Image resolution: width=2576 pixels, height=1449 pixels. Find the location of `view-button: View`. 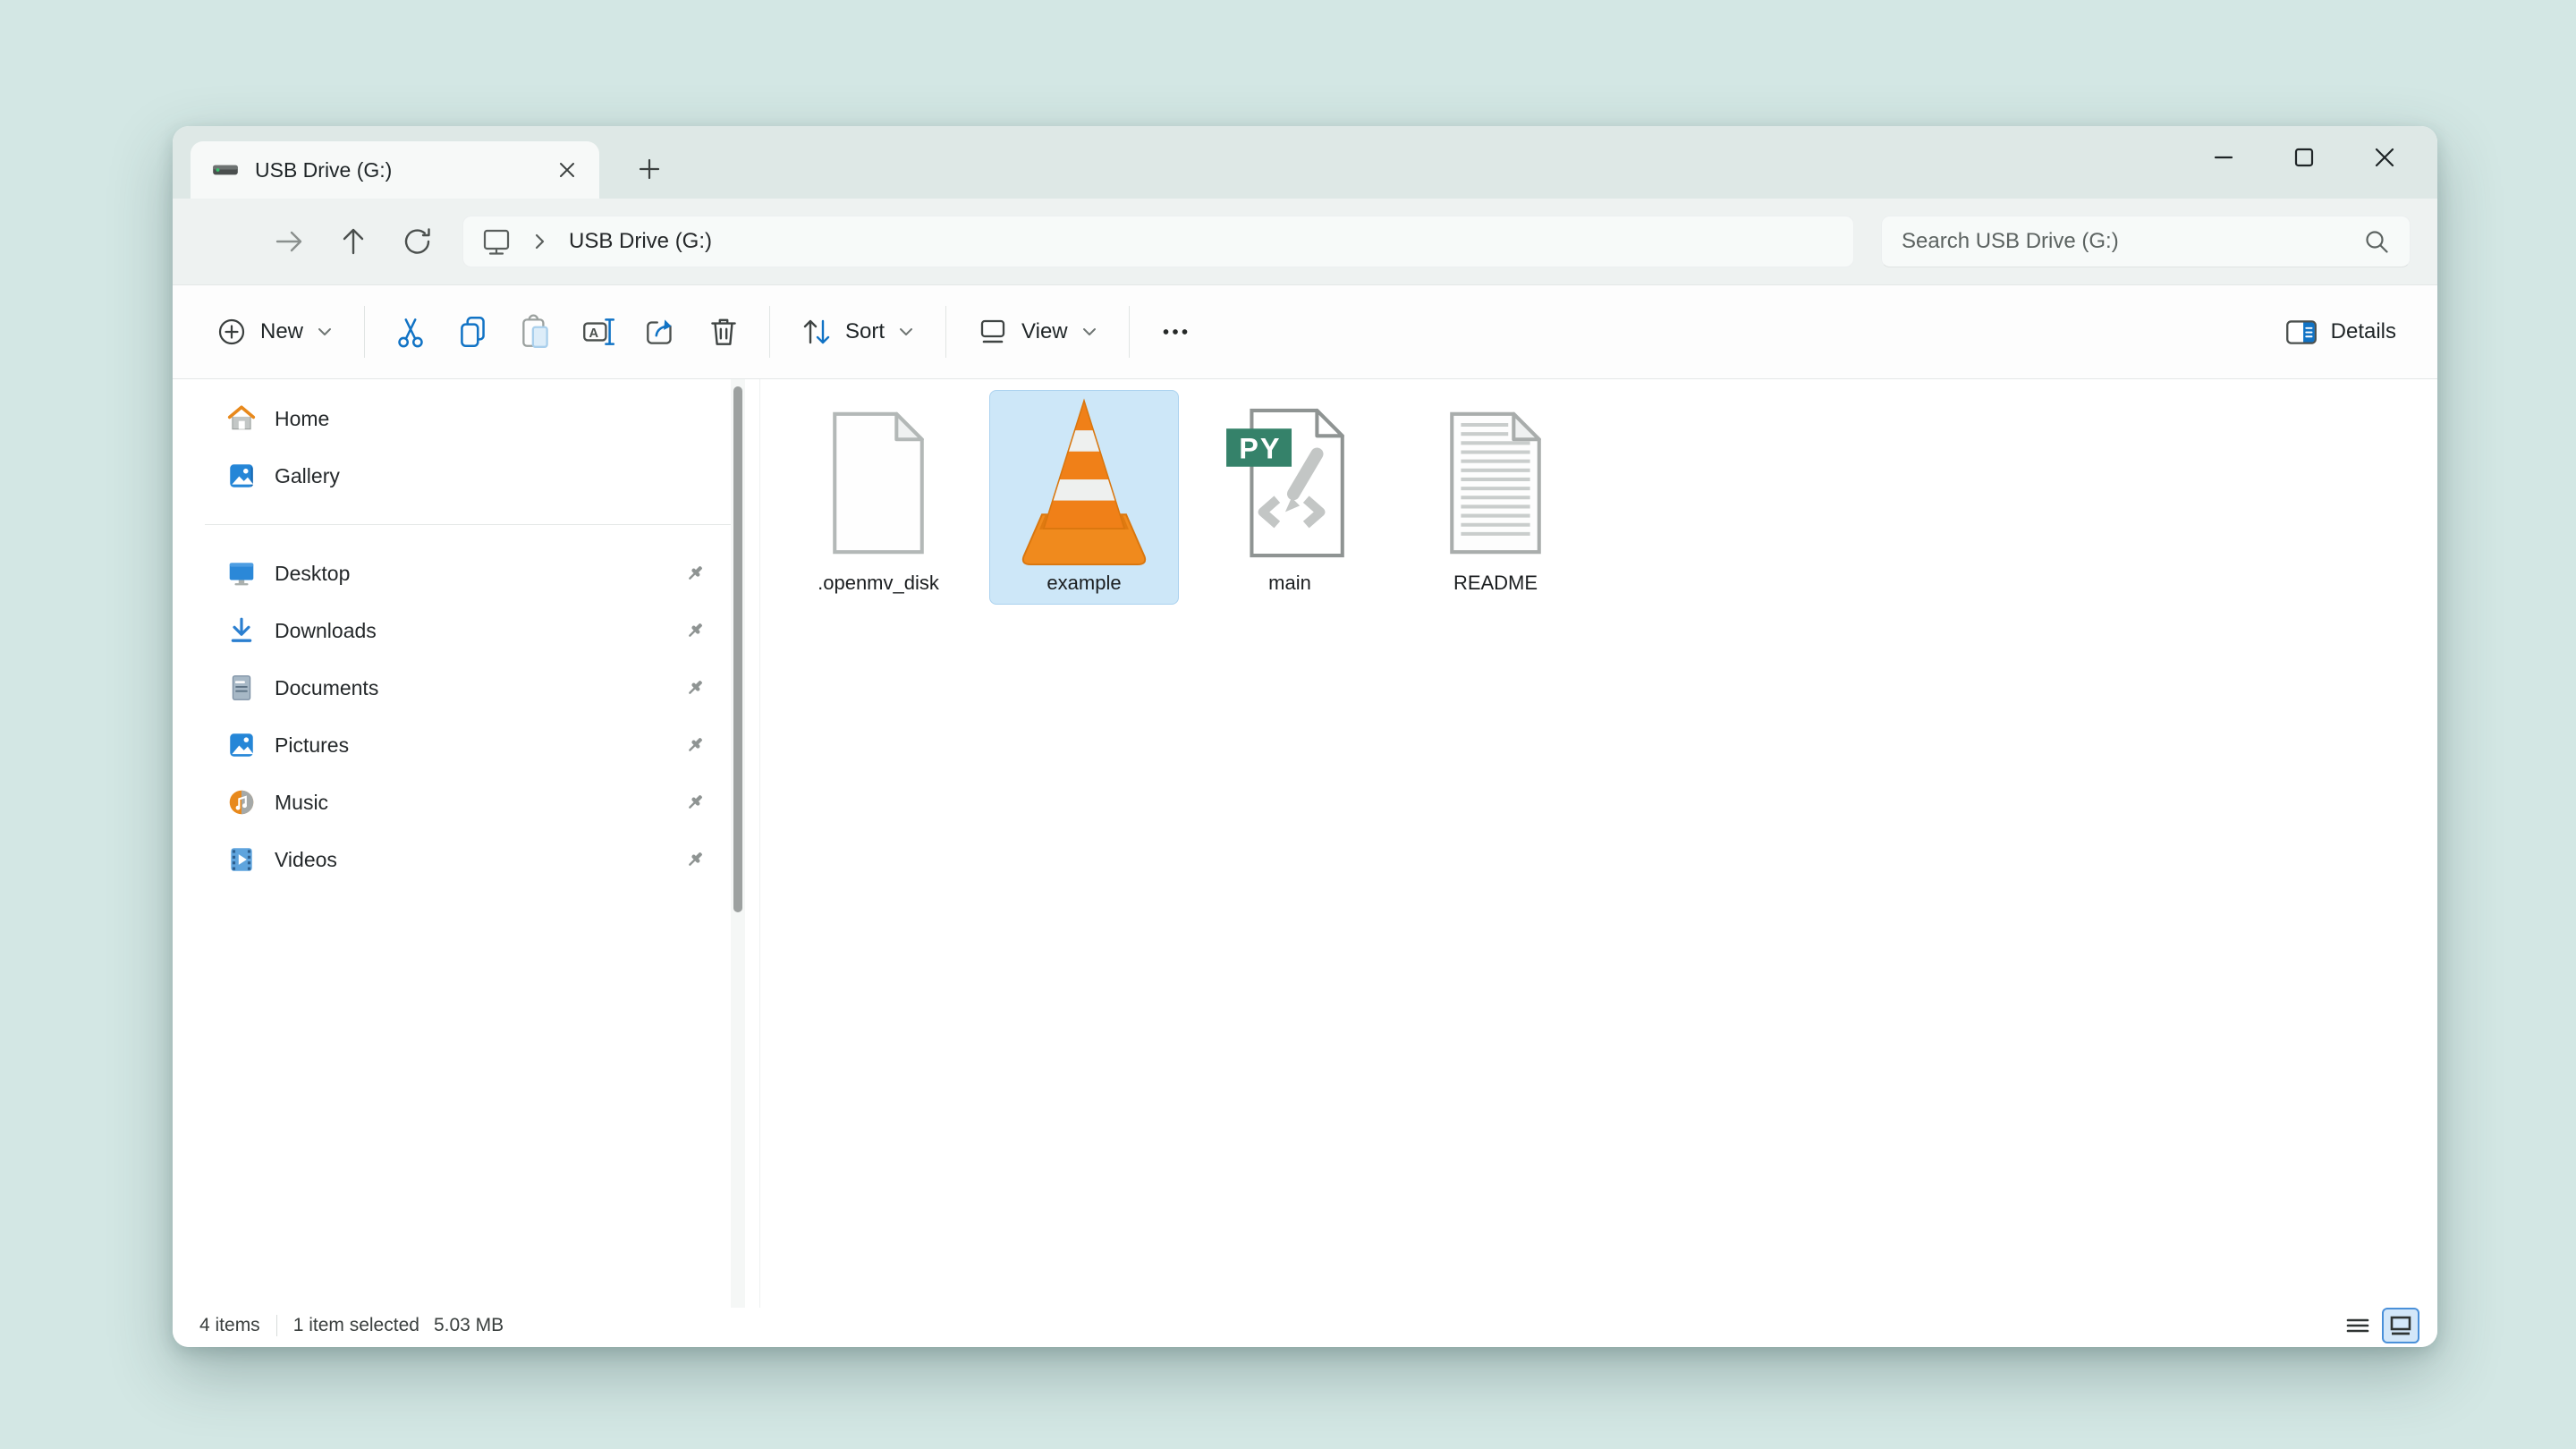

view-button: View is located at coordinates (1037, 332).